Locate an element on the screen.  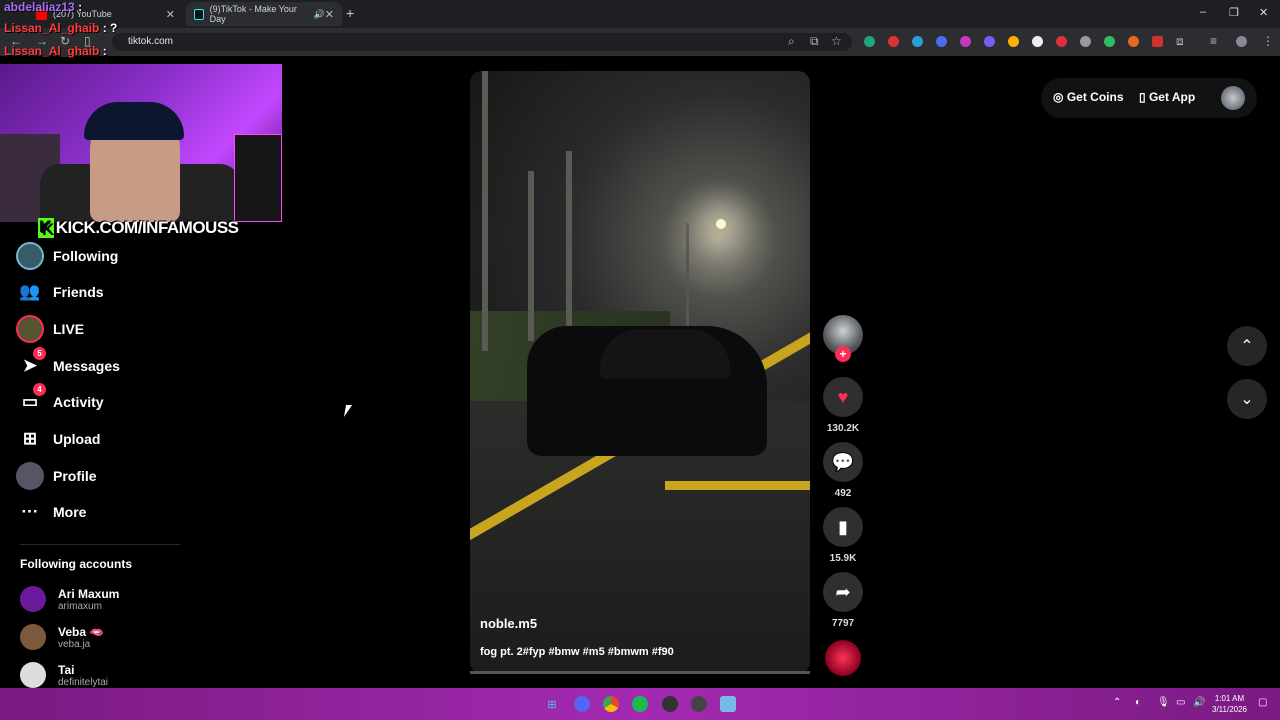
video-description: fog pt. 2#fyp #bmw #m5 #bmwm #f90 is located at coordinates (577, 652).